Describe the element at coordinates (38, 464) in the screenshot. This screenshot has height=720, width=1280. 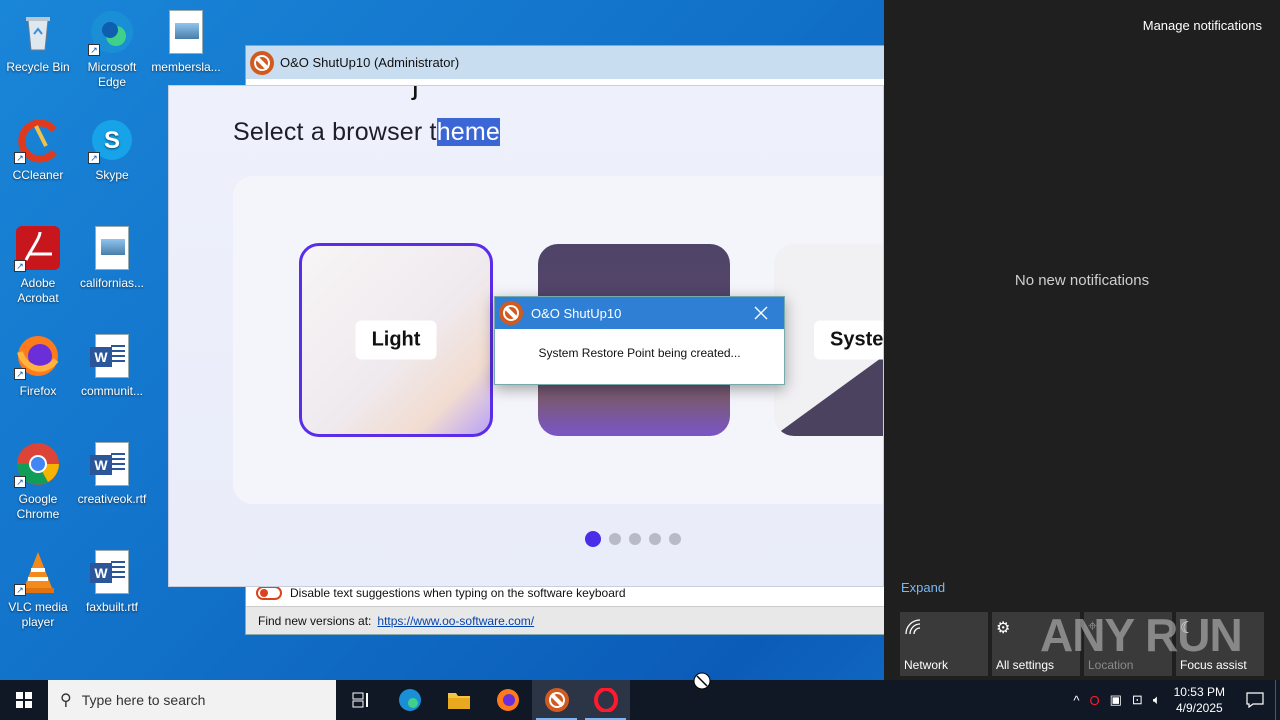
I see `chrome-icon: ↗` at that location.